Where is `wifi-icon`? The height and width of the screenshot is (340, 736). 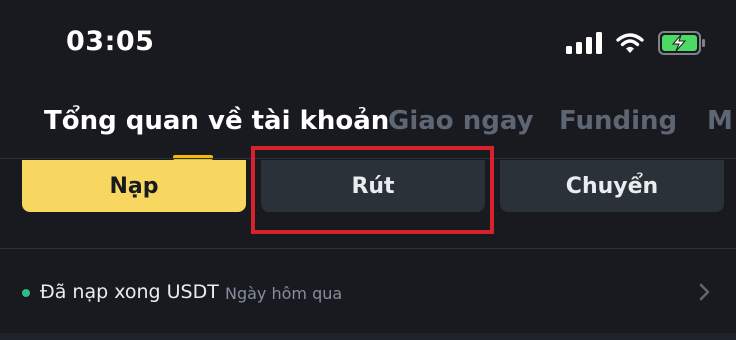
wifi-icon is located at coordinates (630, 43).